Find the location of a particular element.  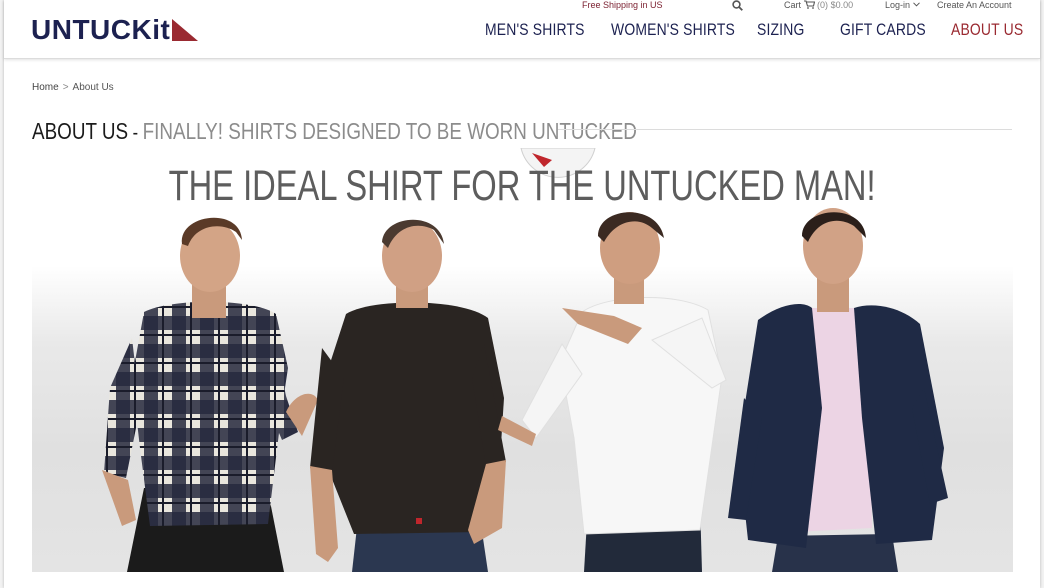

model-navy-blazer-image is located at coordinates (838, 390).